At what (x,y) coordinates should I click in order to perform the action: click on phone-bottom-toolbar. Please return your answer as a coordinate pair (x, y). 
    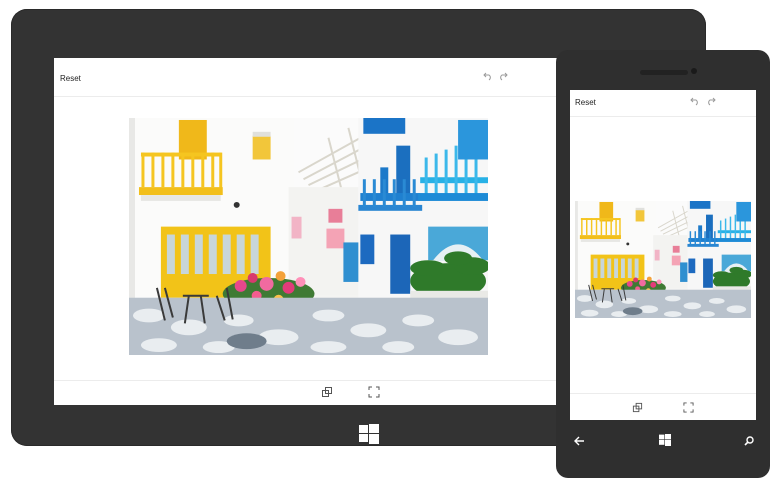
    Looking at the image, I should click on (663, 406).